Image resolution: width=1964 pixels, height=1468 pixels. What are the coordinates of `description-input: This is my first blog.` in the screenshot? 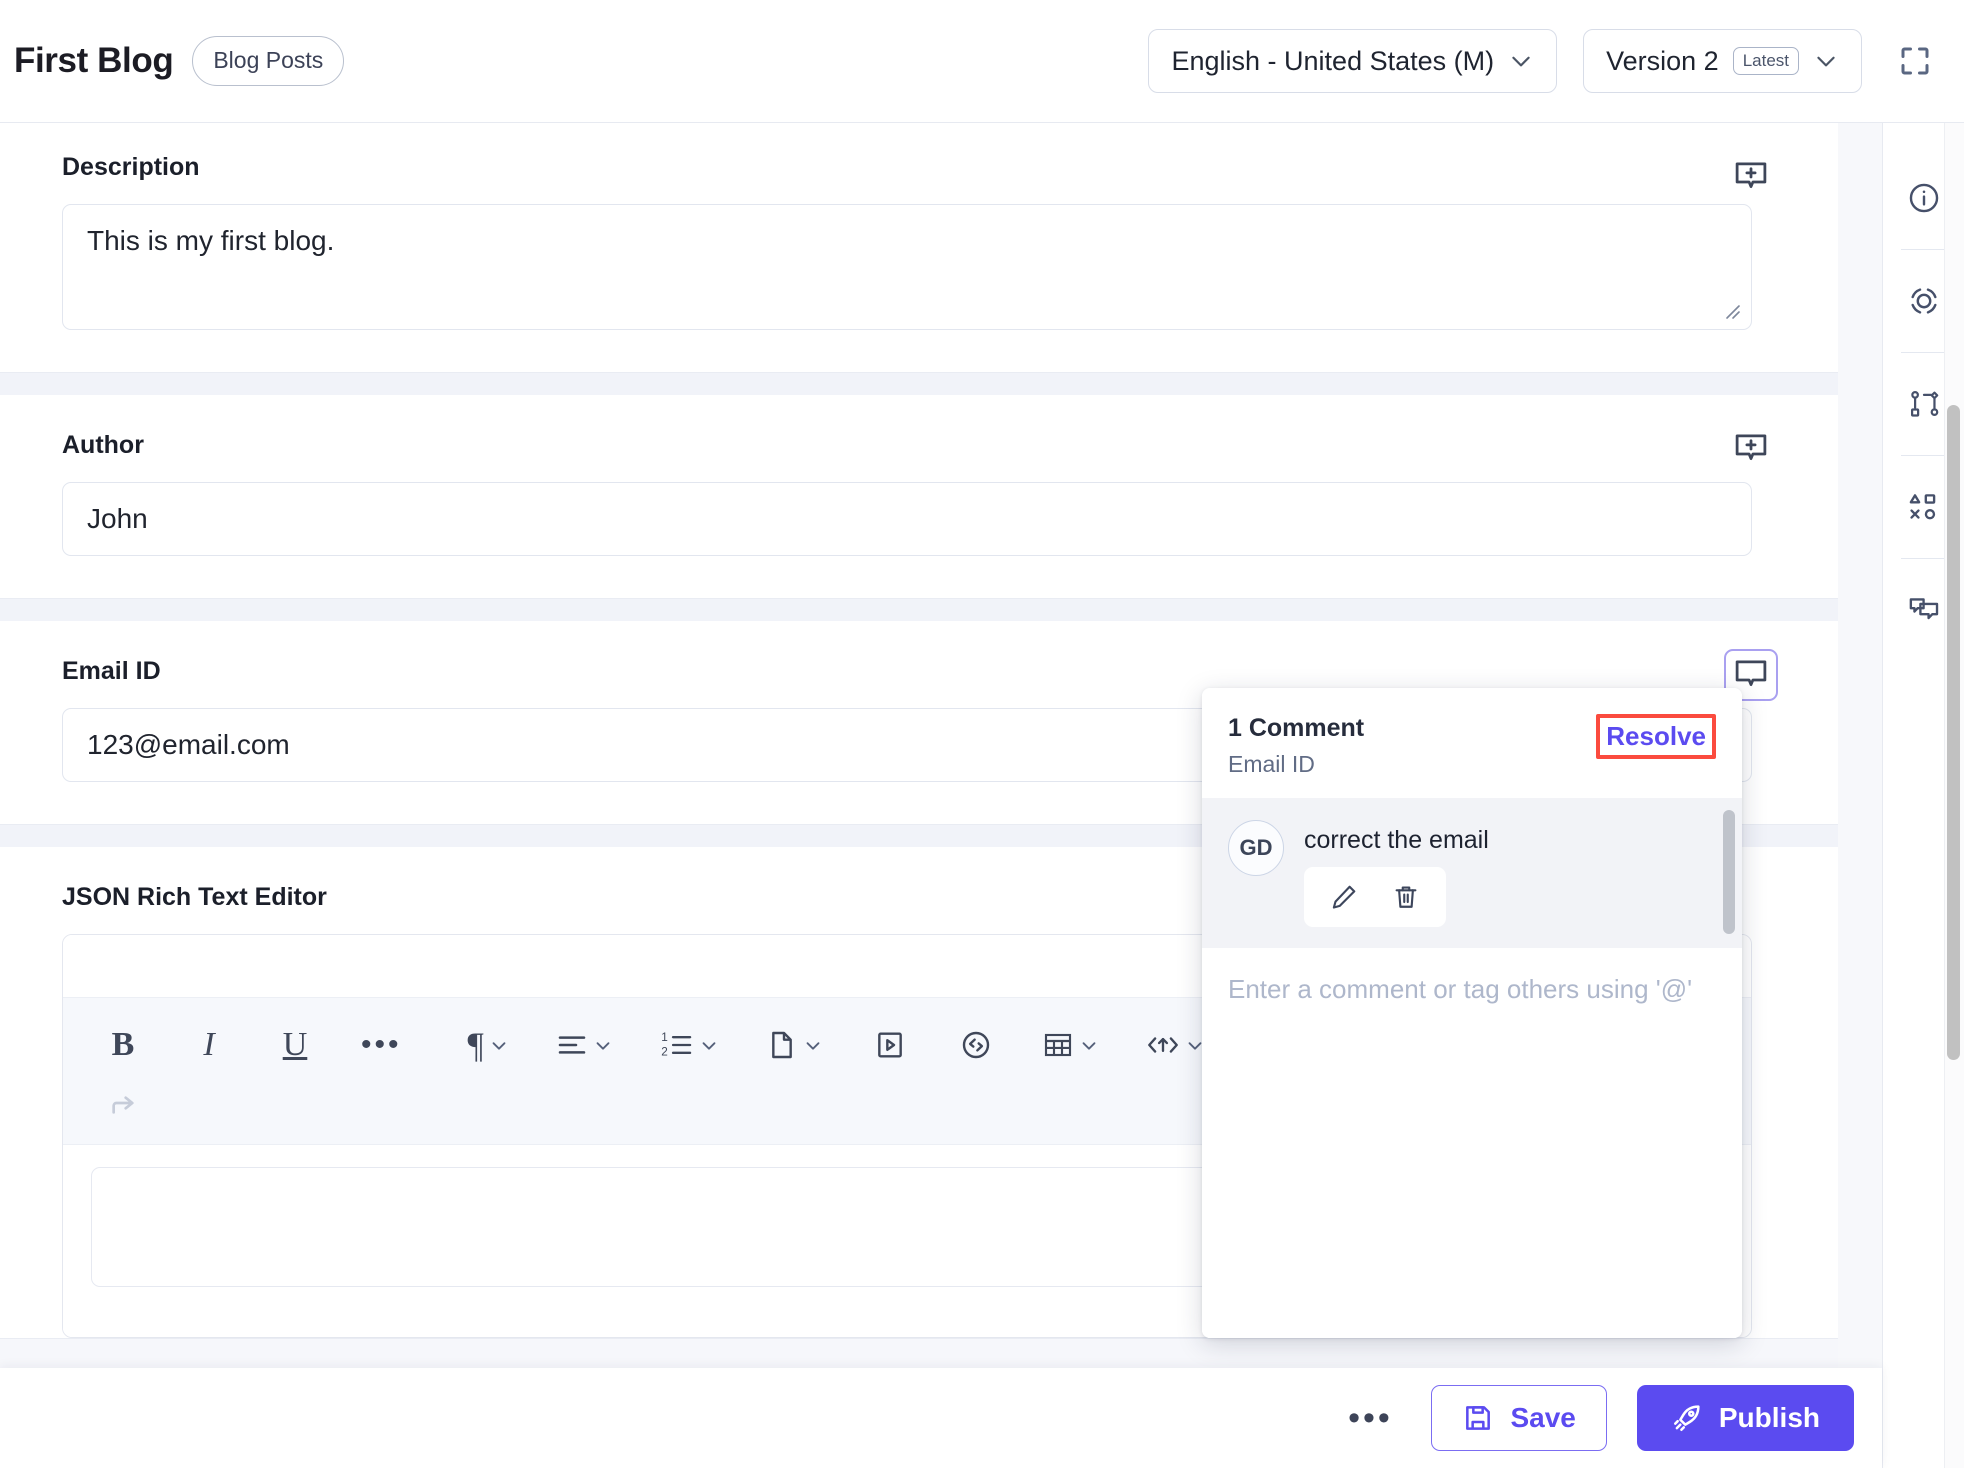 It's located at (907, 267).